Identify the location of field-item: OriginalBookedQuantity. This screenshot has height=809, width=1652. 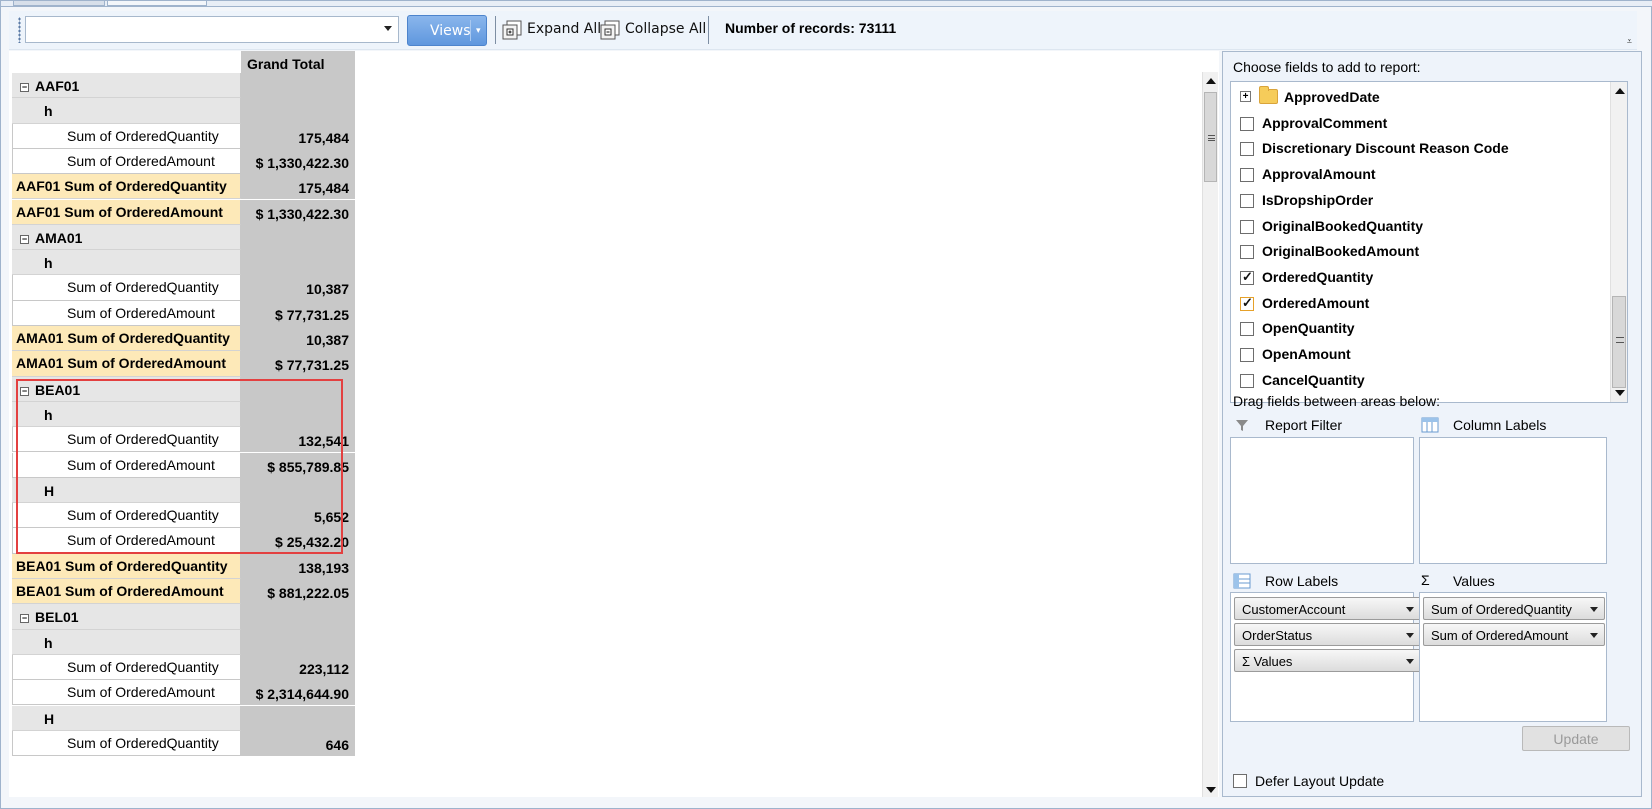
(1418, 227).